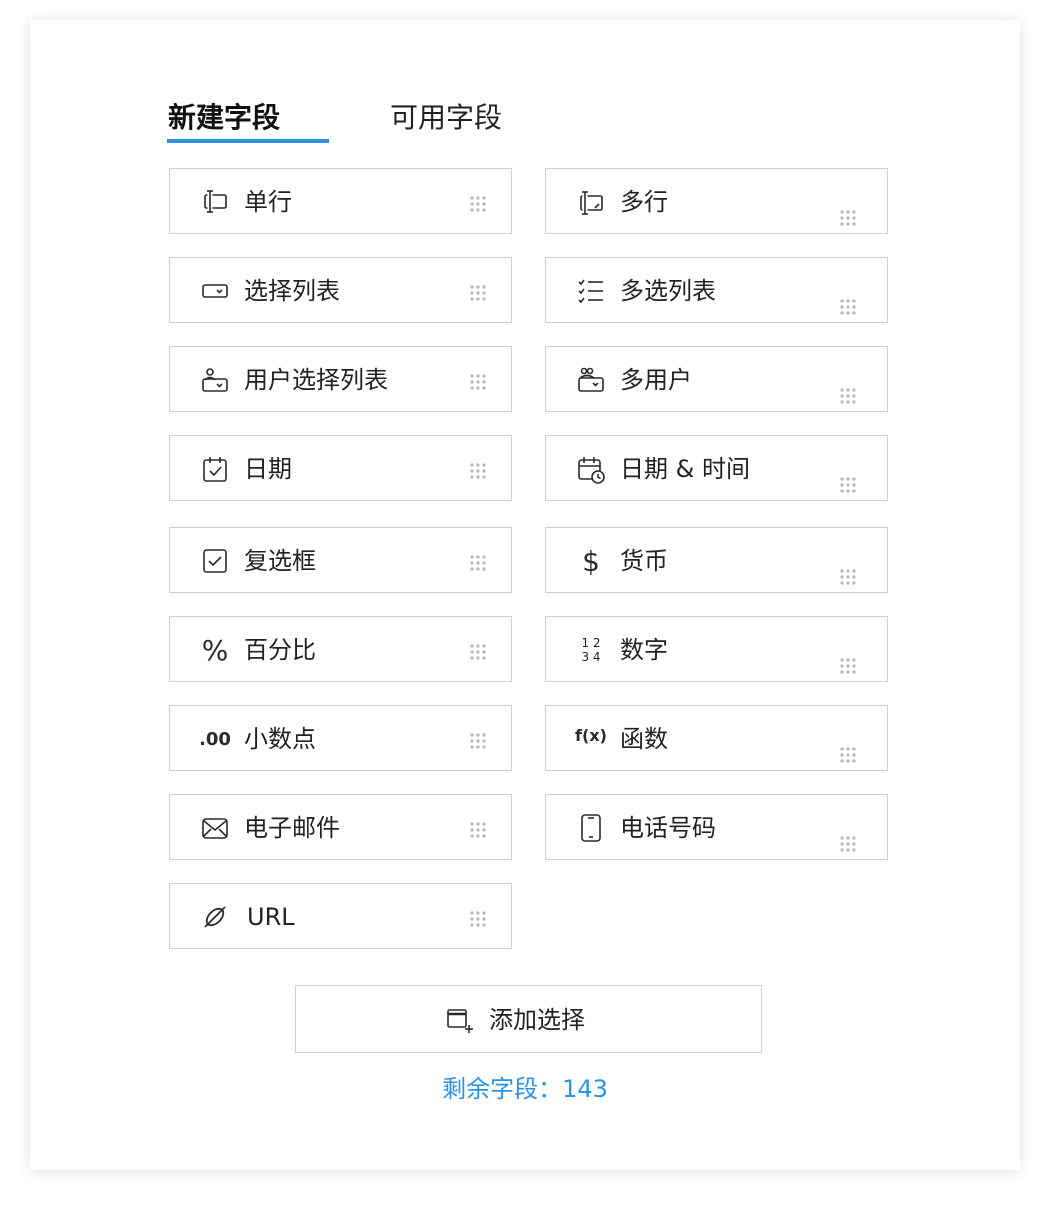  I want to click on field-multi-line: 多行, so click(716, 201).